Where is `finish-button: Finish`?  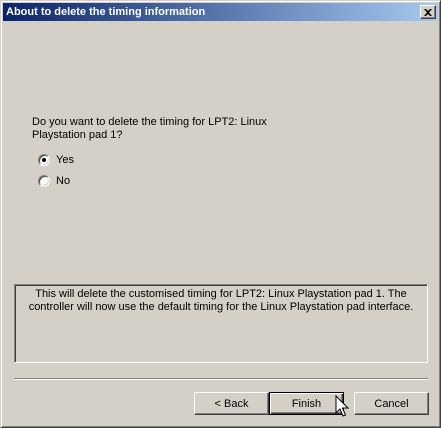
finish-button: Finish is located at coordinates (306, 403).